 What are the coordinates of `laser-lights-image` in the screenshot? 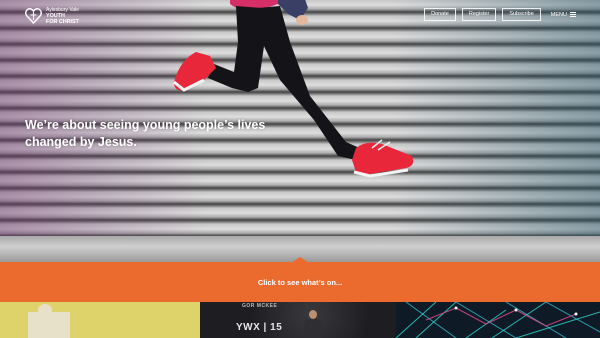 It's located at (498, 320).